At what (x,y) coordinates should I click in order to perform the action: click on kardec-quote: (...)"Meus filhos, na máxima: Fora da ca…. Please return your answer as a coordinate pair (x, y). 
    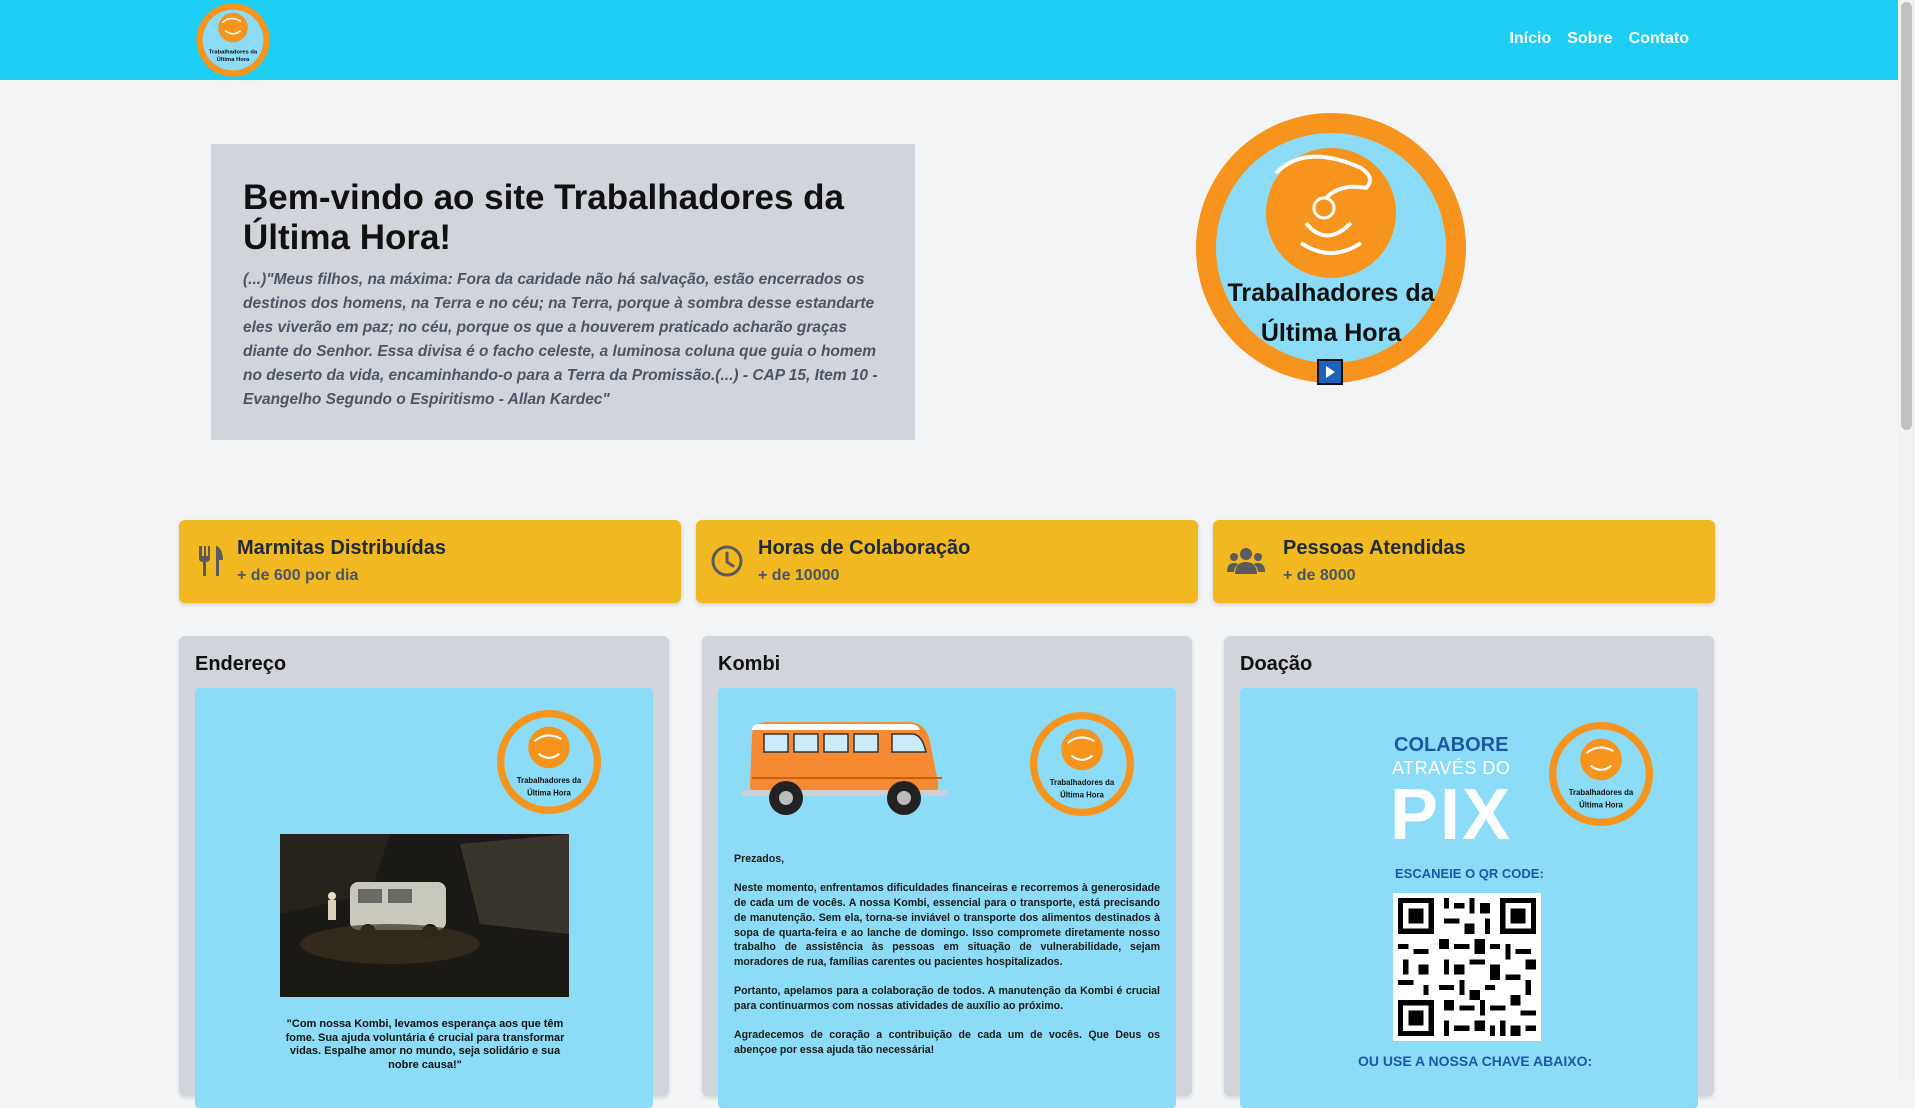
    Looking at the image, I should click on (560, 339).